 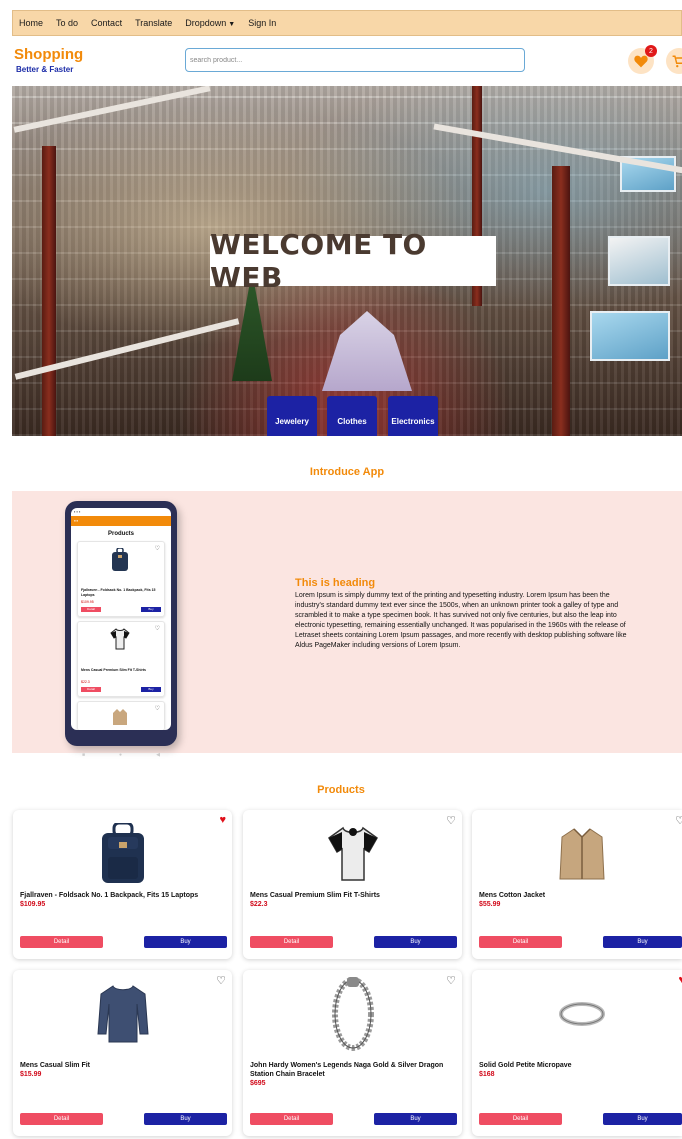 What do you see at coordinates (67, 23) in the screenshot?
I see `nav-todo: To do` at bounding box center [67, 23].